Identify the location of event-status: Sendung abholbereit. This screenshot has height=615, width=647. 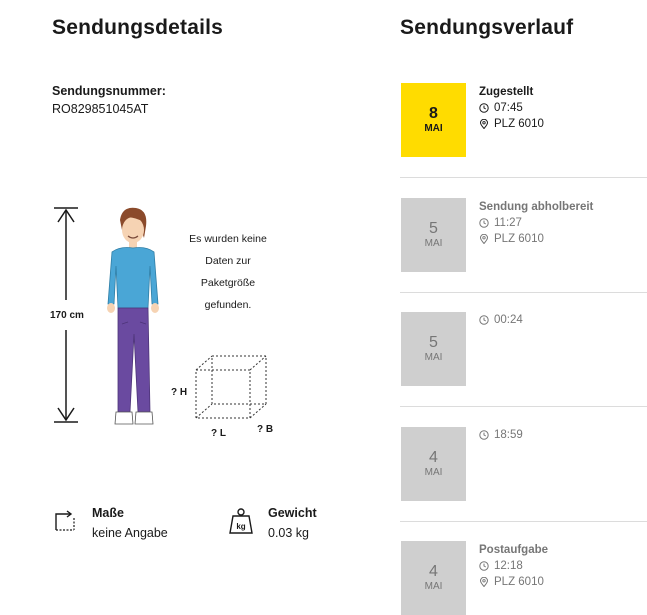
(536, 207).